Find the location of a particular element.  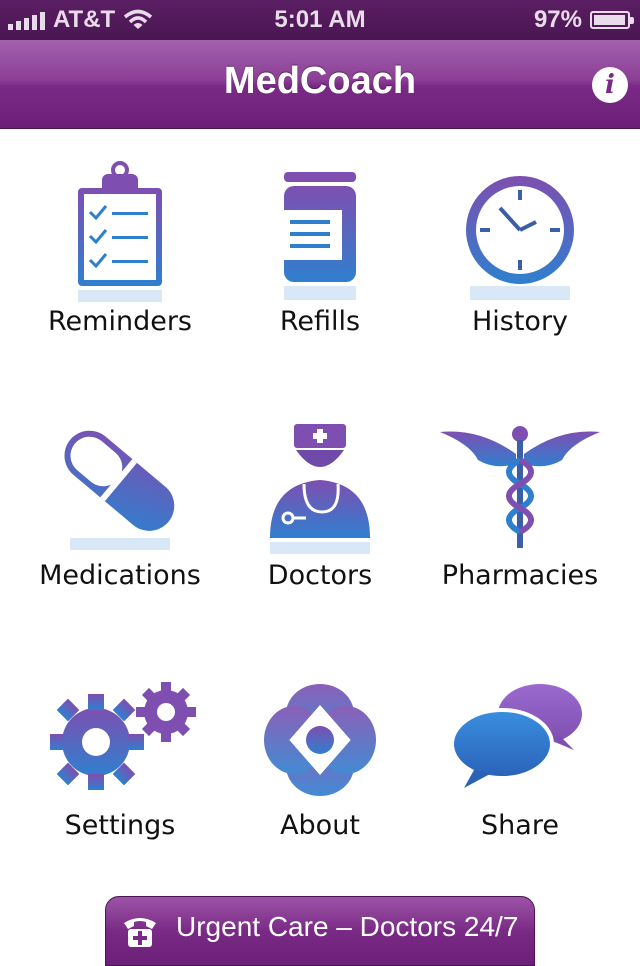

share-label: Share is located at coordinates (520, 825).